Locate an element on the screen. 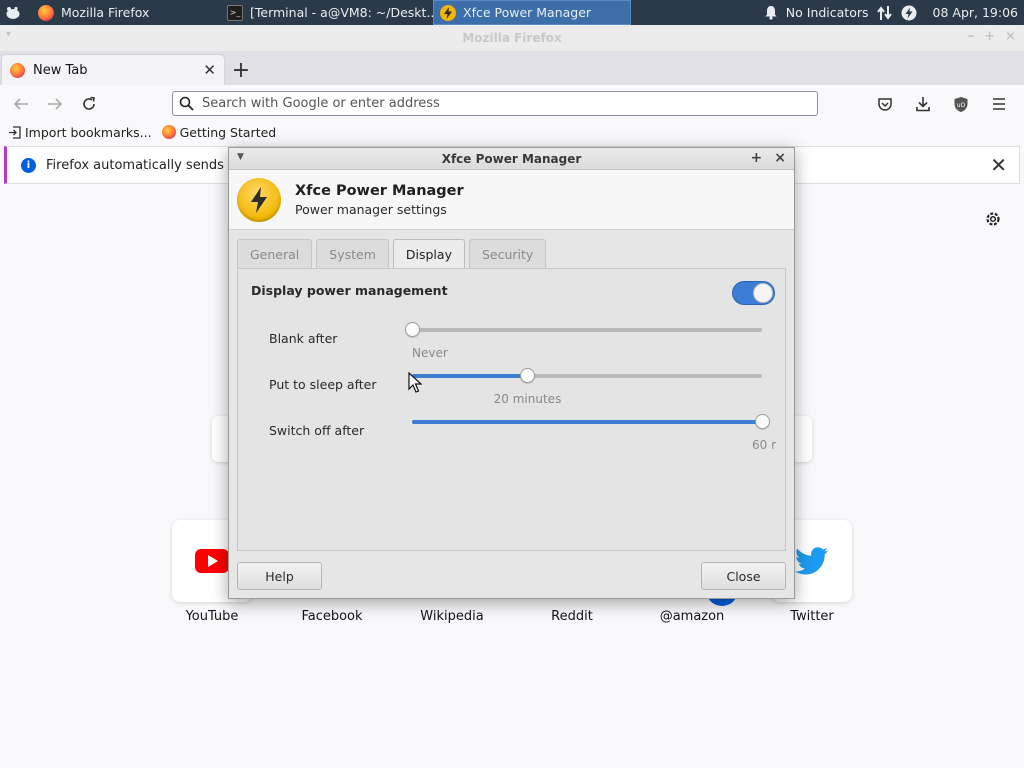  reload-icon is located at coordinates (89, 103).